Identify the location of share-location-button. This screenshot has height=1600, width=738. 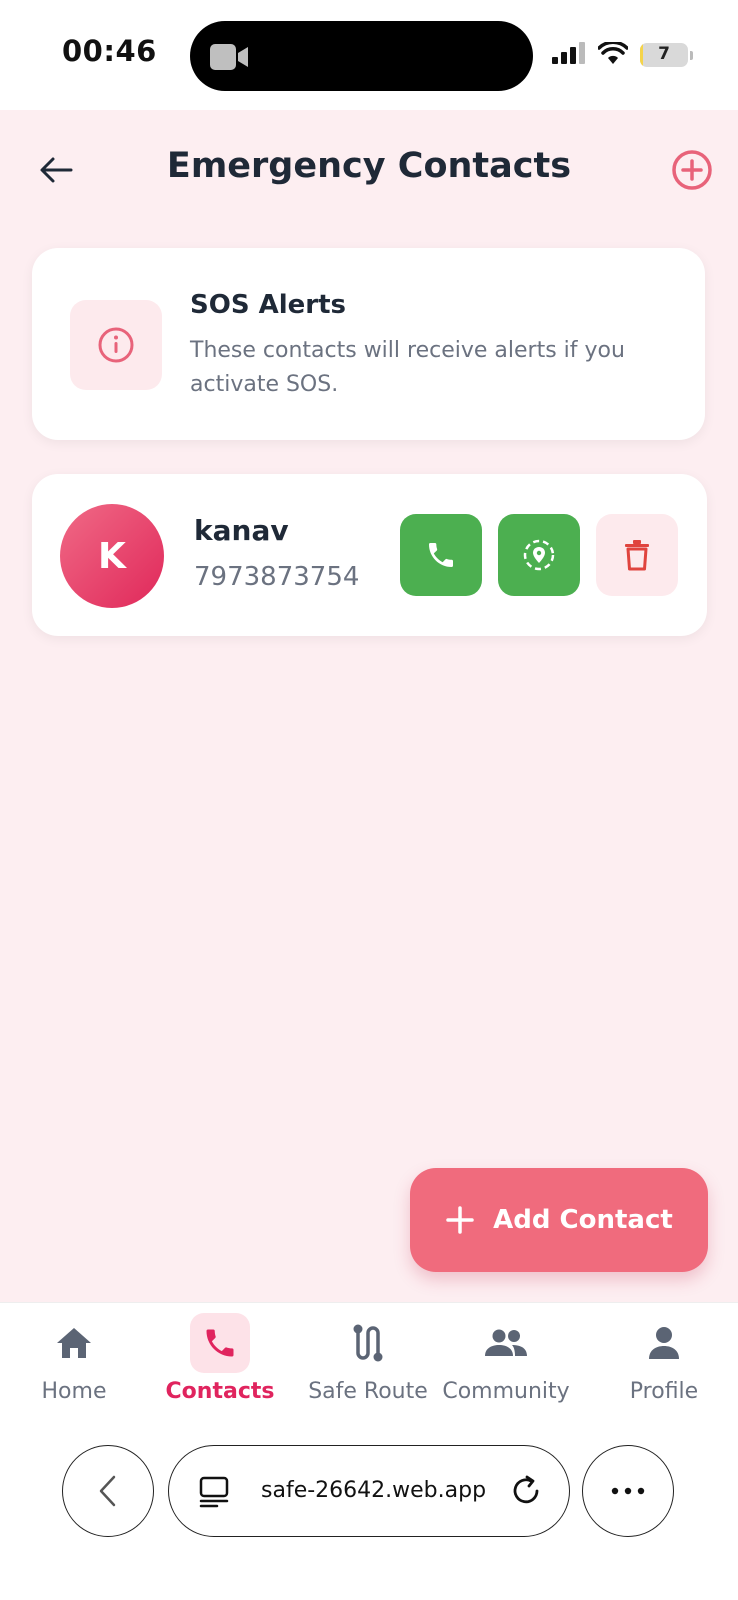
(539, 555).